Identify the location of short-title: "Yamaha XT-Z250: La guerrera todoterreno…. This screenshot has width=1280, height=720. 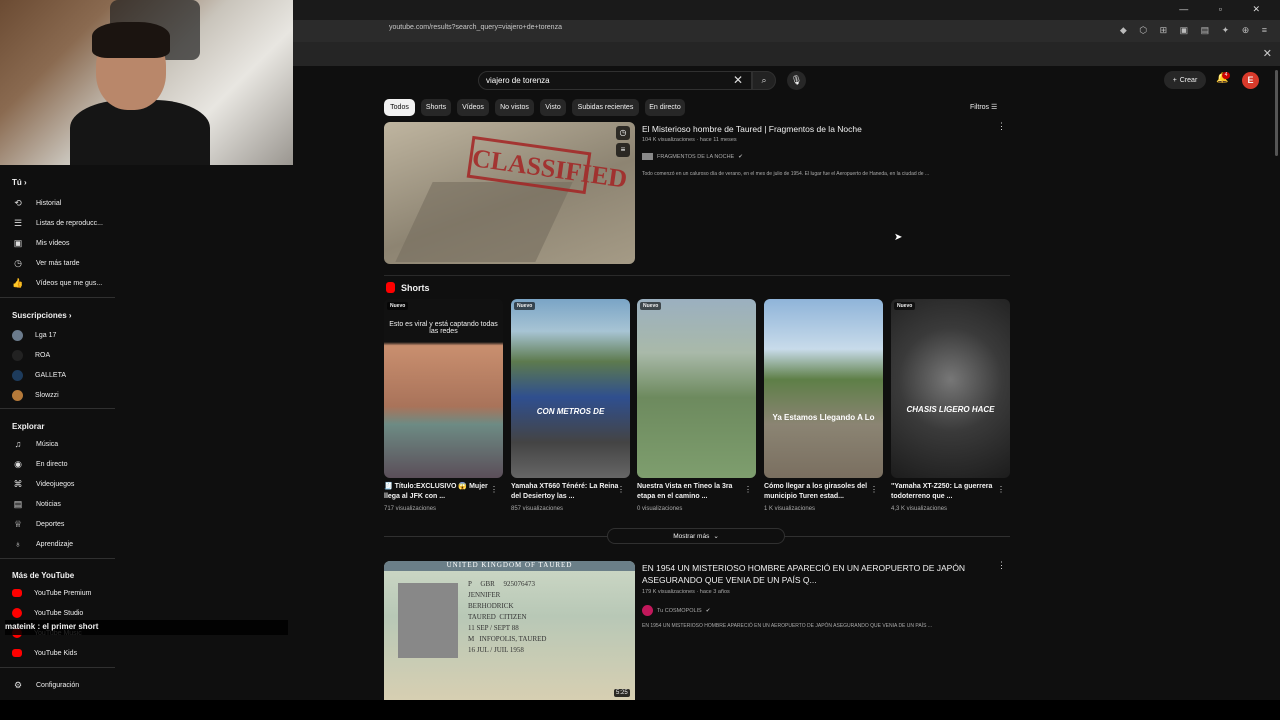
(945, 491).